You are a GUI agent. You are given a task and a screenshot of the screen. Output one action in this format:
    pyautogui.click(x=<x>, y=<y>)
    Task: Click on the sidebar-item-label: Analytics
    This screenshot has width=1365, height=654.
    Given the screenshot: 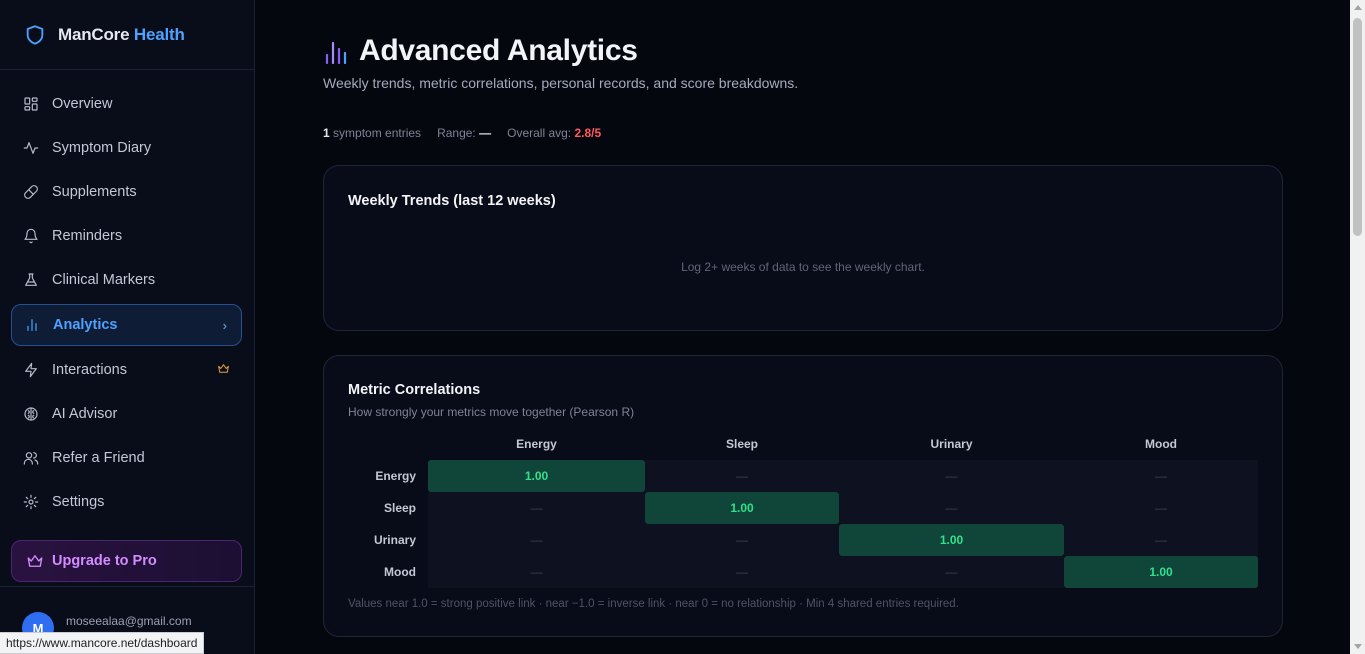 What is the action you would take?
    pyautogui.click(x=85, y=325)
    